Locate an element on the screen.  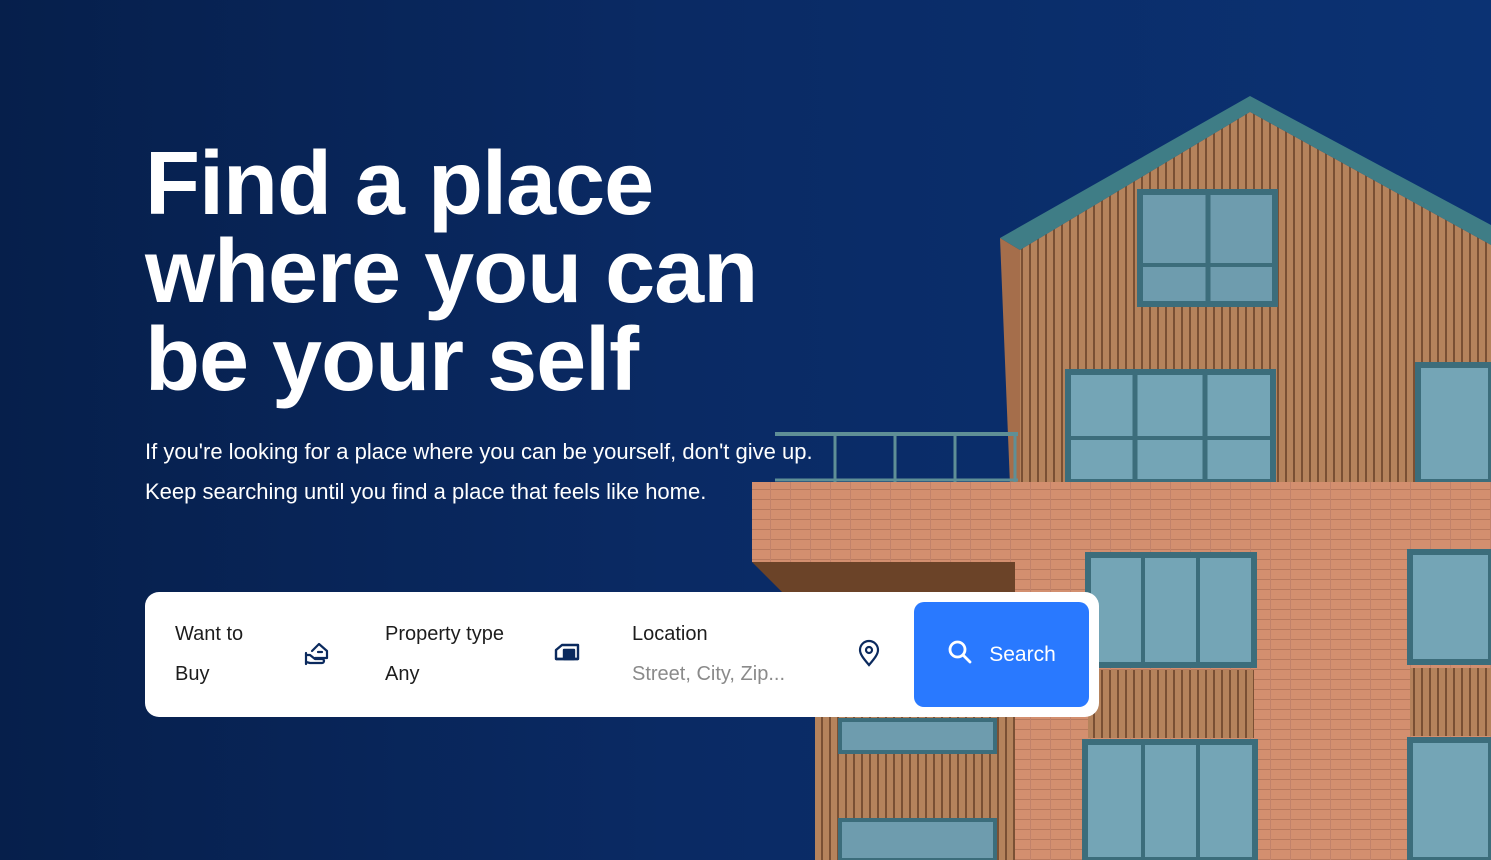
location-field: Location is located at coordinates (732, 654).